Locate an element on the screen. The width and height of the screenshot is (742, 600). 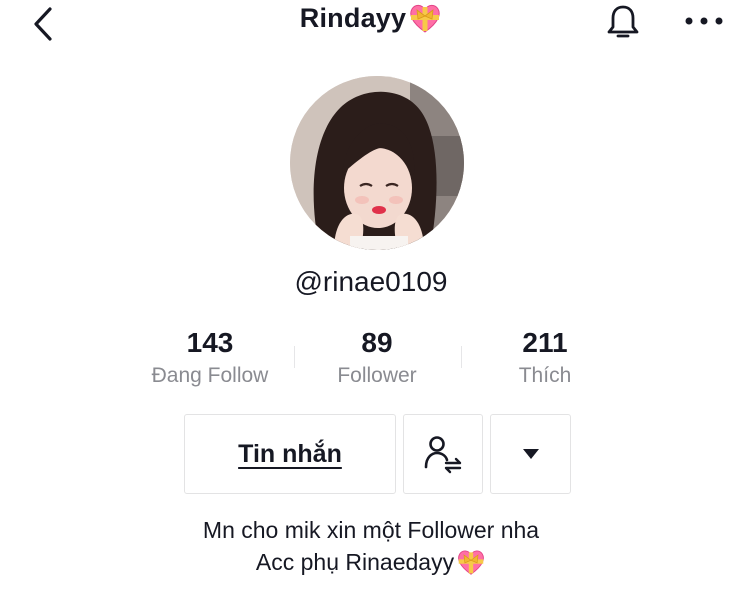
bell-icon is located at coordinates (623, 21).